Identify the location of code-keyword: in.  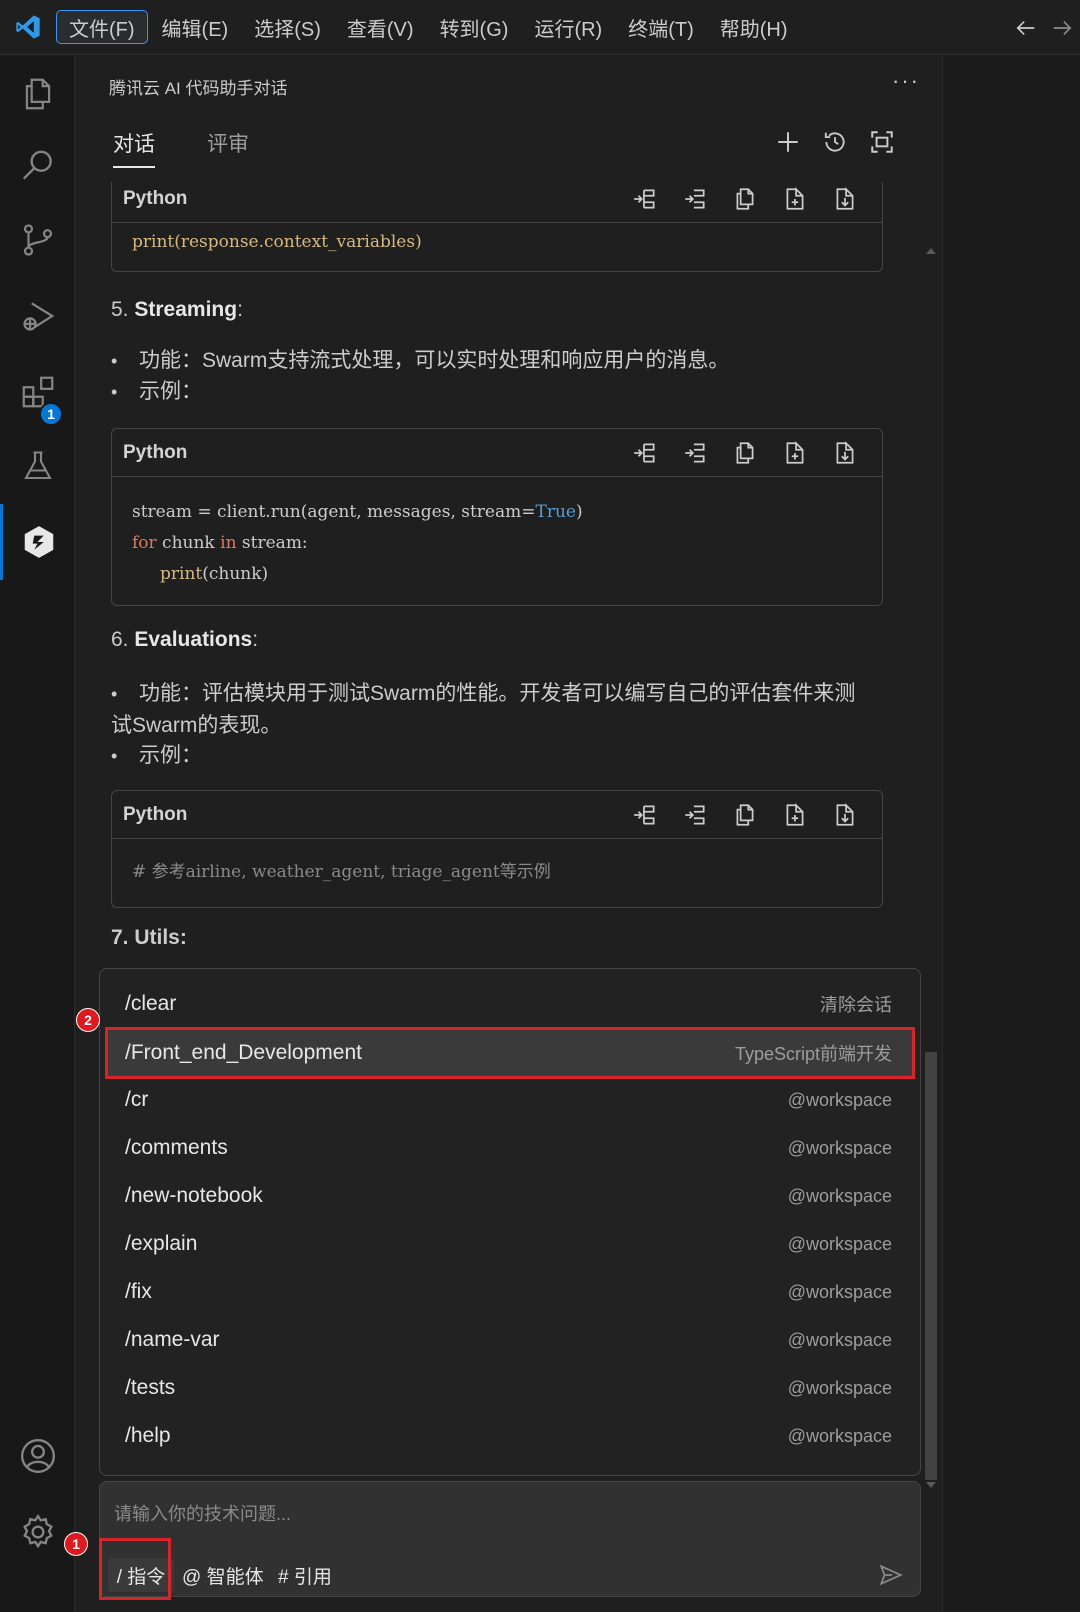
(228, 543).